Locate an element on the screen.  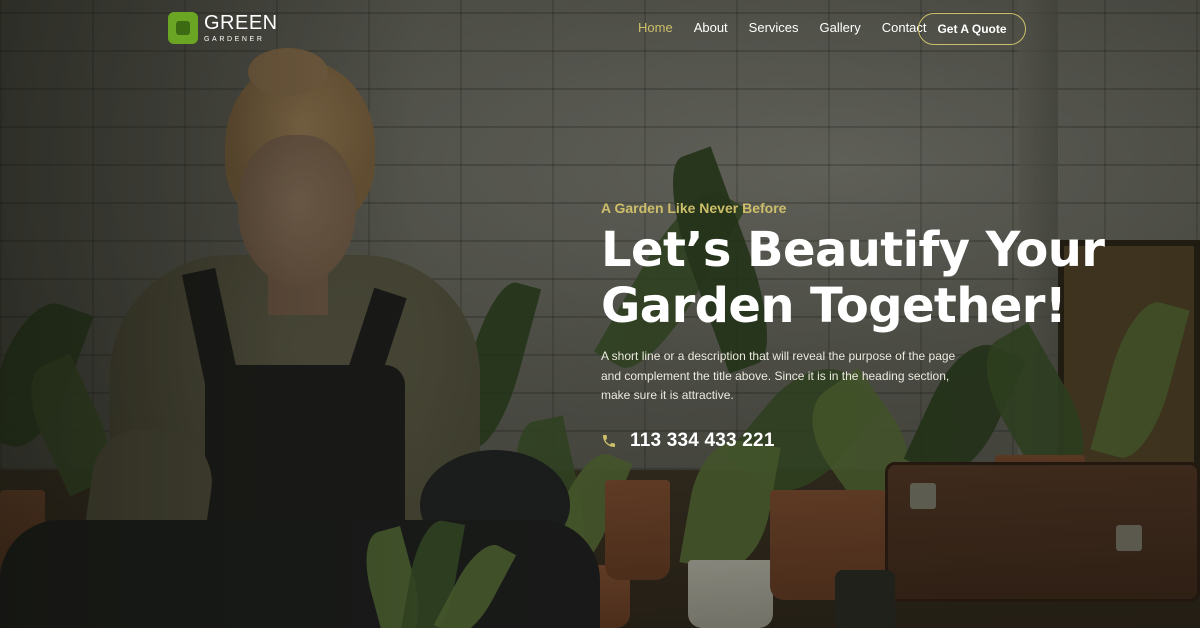
nav-about: About is located at coordinates (711, 28).